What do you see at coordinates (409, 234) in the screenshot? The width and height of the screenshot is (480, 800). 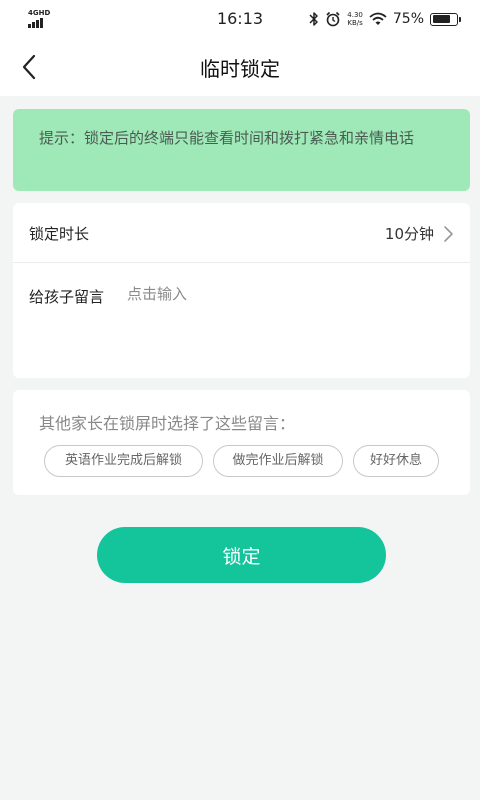 I see `lock-duration-value: 10分钟` at bounding box center [409, 234].